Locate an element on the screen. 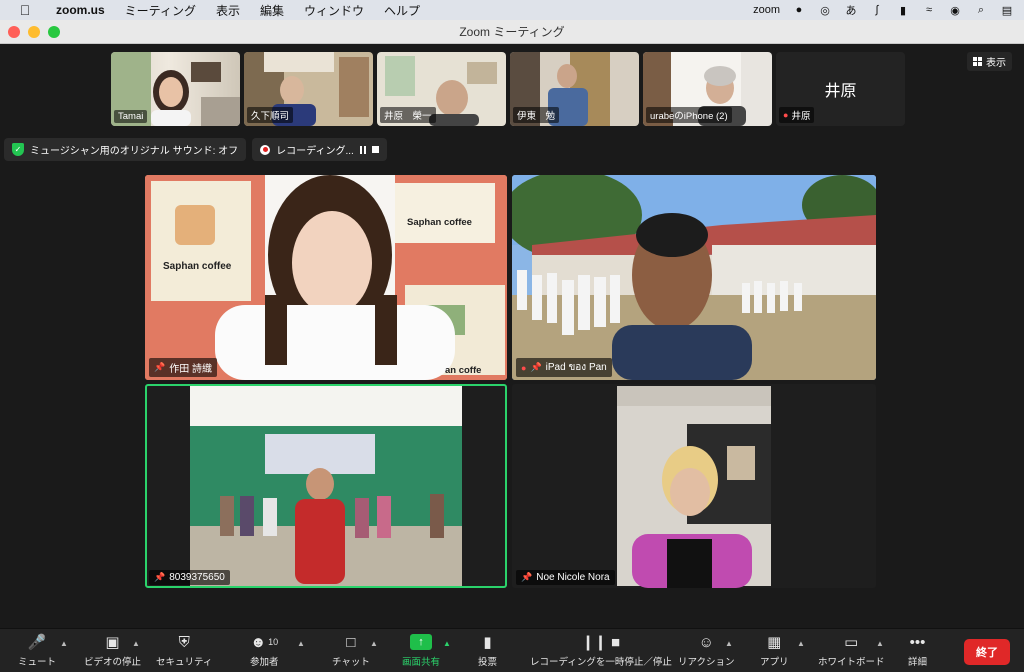  more-label: 詳細 is located at coordinates (918, 662).